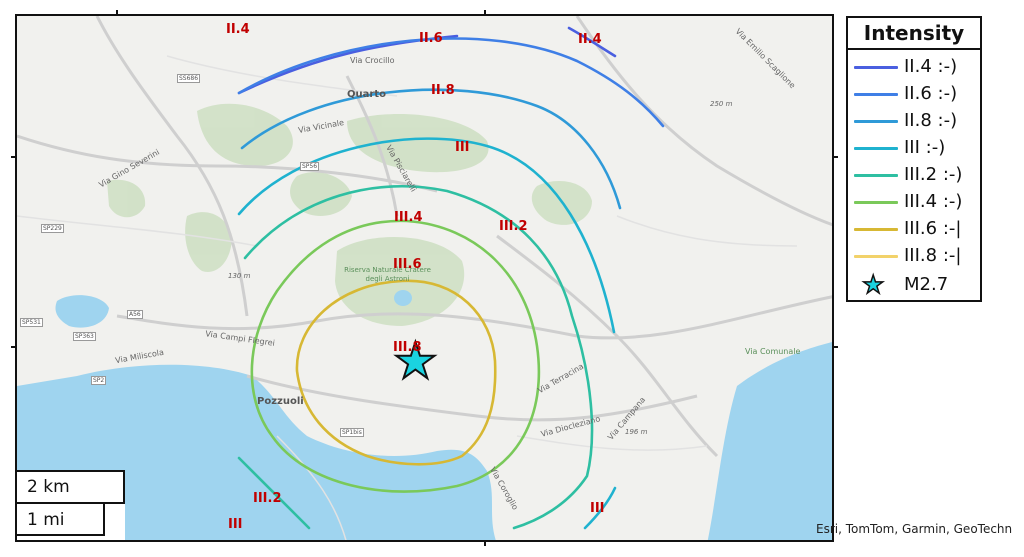 Image resolution: width=1024 pixels, height=557 pixels. I want to click on legend-title: Intensity, so click(914, 34).